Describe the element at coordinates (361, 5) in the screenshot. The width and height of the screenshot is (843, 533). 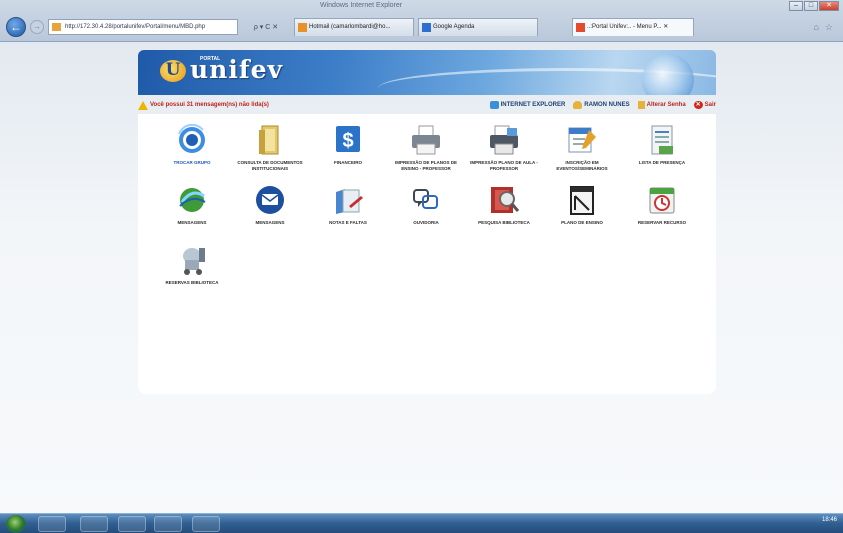
I see `window-title: Windows Internet Explorer` at that location.